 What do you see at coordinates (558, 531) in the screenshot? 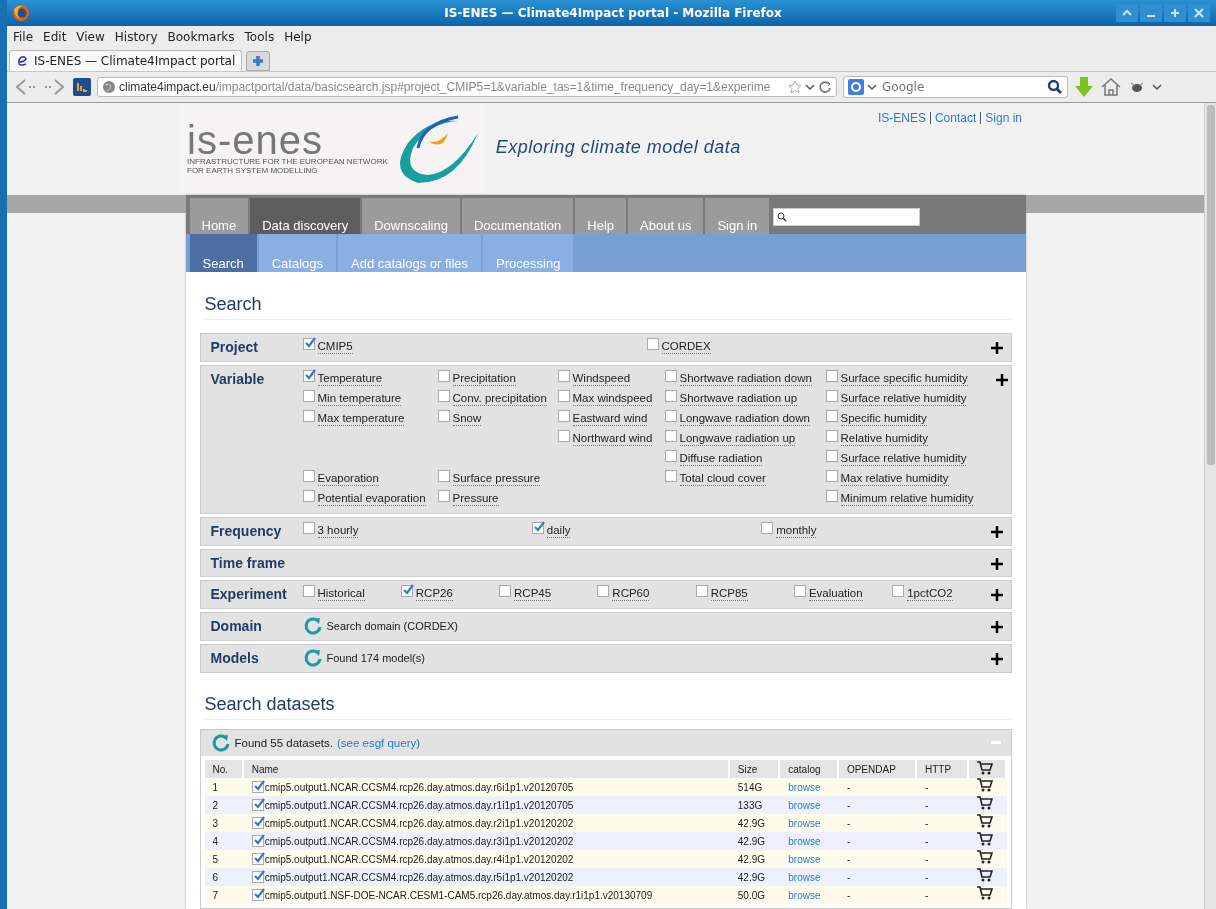
I see `option-label: daily` at bounding box center [558, 531].